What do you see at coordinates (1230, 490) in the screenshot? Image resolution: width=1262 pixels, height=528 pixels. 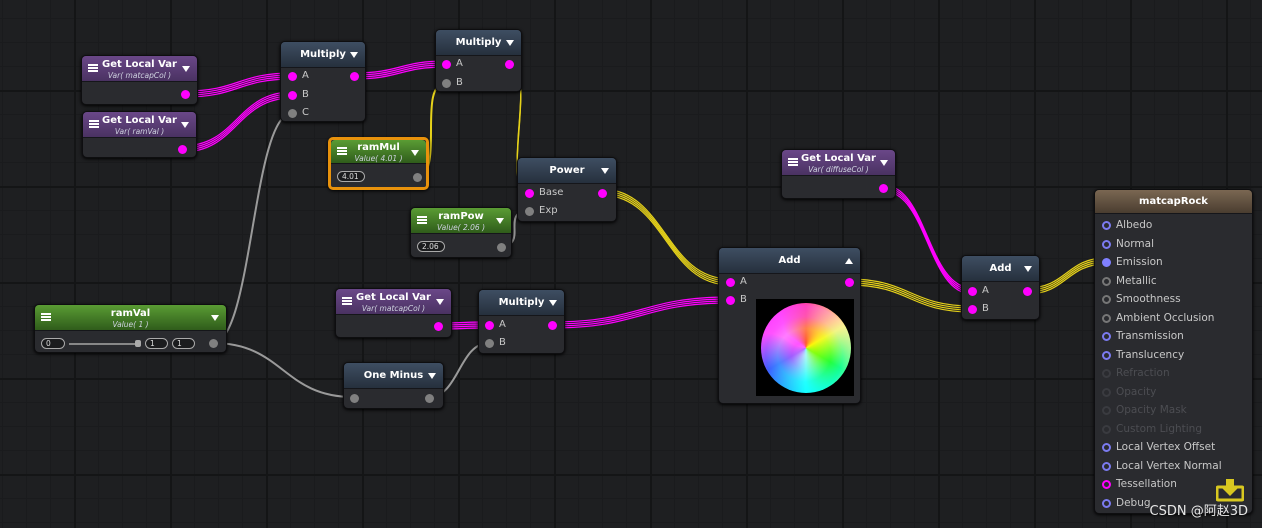 I see `save-download-icon` at bounding box center [1230, 490].